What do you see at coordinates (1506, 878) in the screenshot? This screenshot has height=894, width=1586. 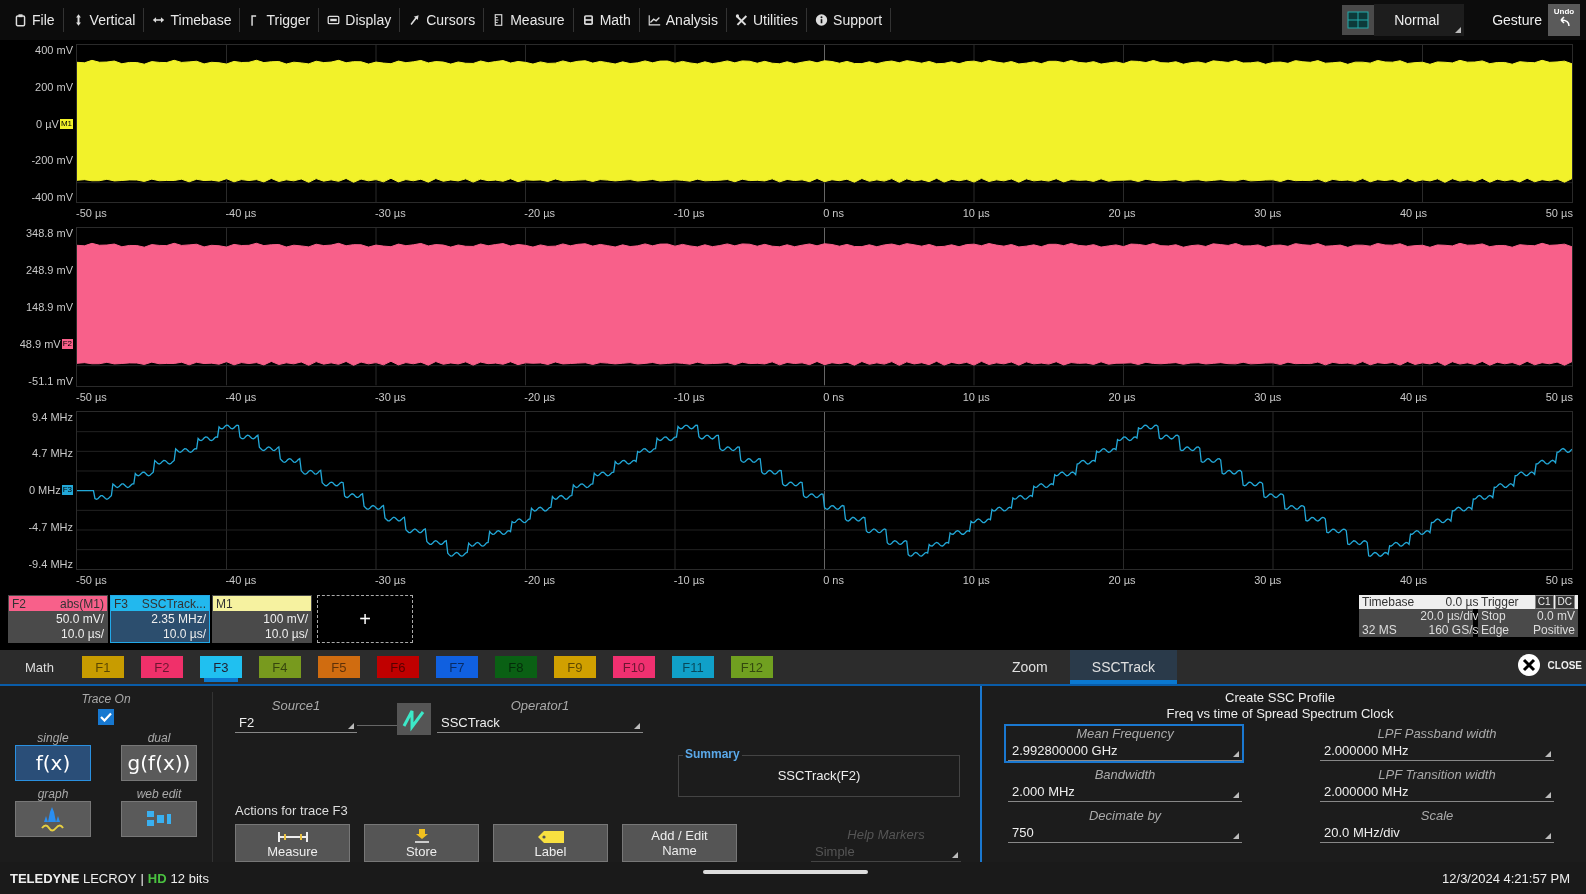 I see `date-time: 12/3/2024 4:21:57 PM` at bounding box center [1506, 878].